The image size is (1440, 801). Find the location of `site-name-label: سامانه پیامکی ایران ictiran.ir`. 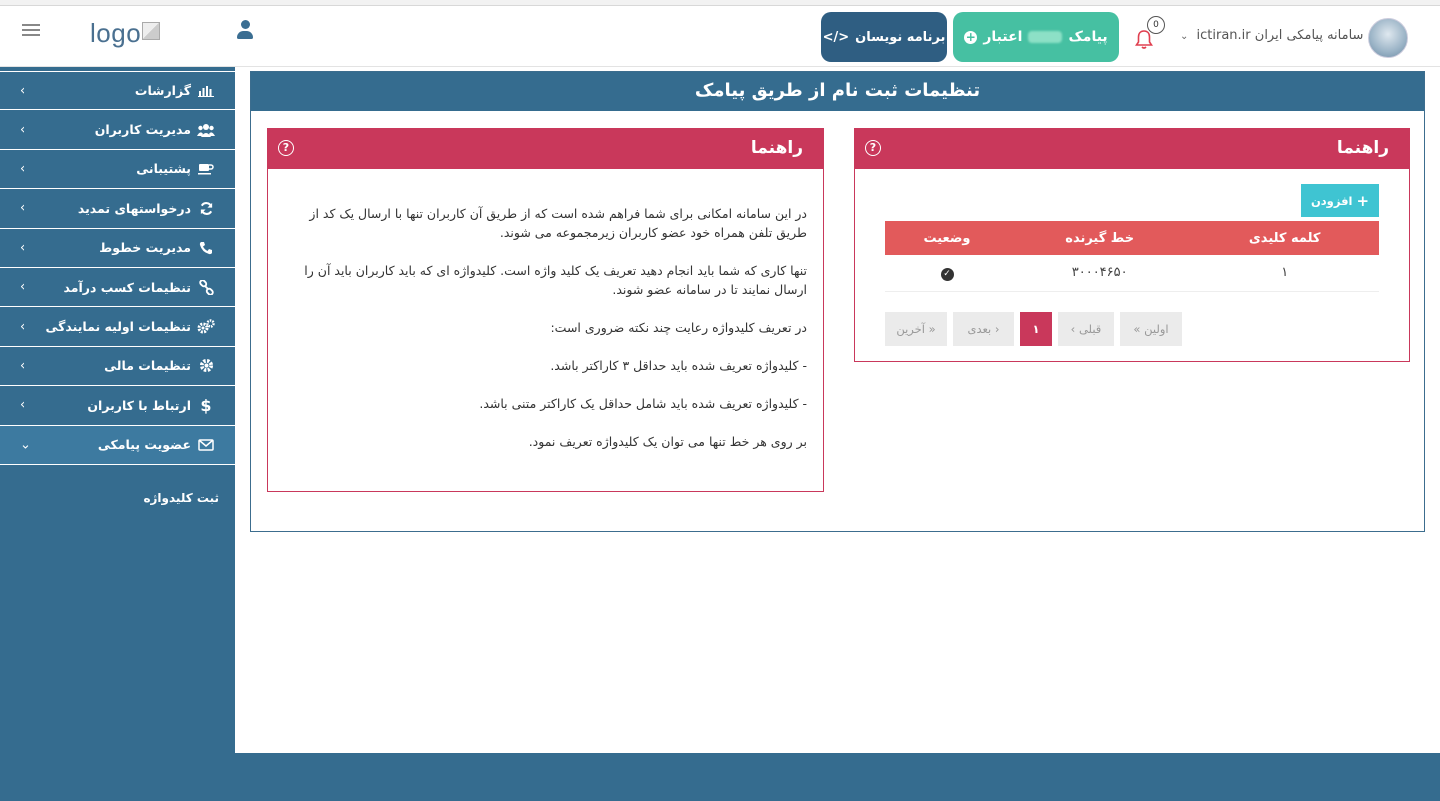

site-name-label: سامانه پیامکی ایران ictiran.ir is located at coordinates (1280, 35).